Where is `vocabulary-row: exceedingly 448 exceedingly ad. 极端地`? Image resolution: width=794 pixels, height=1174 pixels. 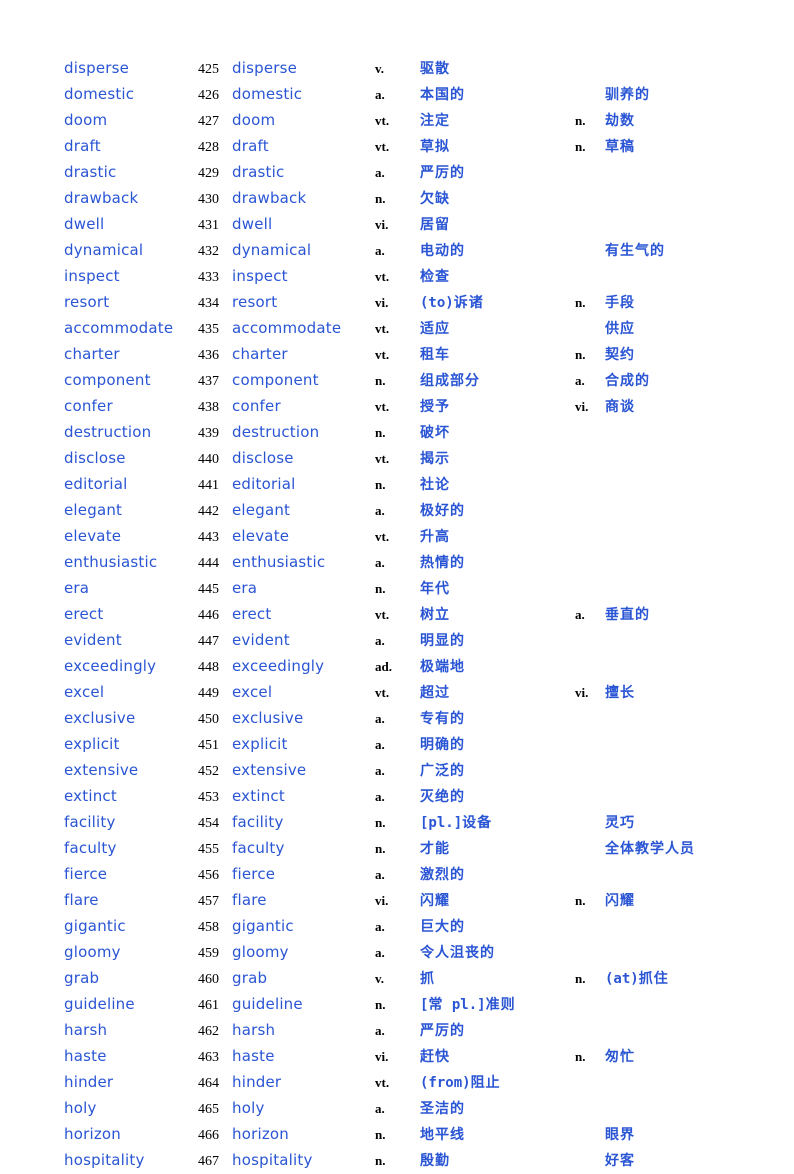
vocabulary-row: exceedingly 448 exceedingly ad. 极端地 is located at coordinates (370, 667).